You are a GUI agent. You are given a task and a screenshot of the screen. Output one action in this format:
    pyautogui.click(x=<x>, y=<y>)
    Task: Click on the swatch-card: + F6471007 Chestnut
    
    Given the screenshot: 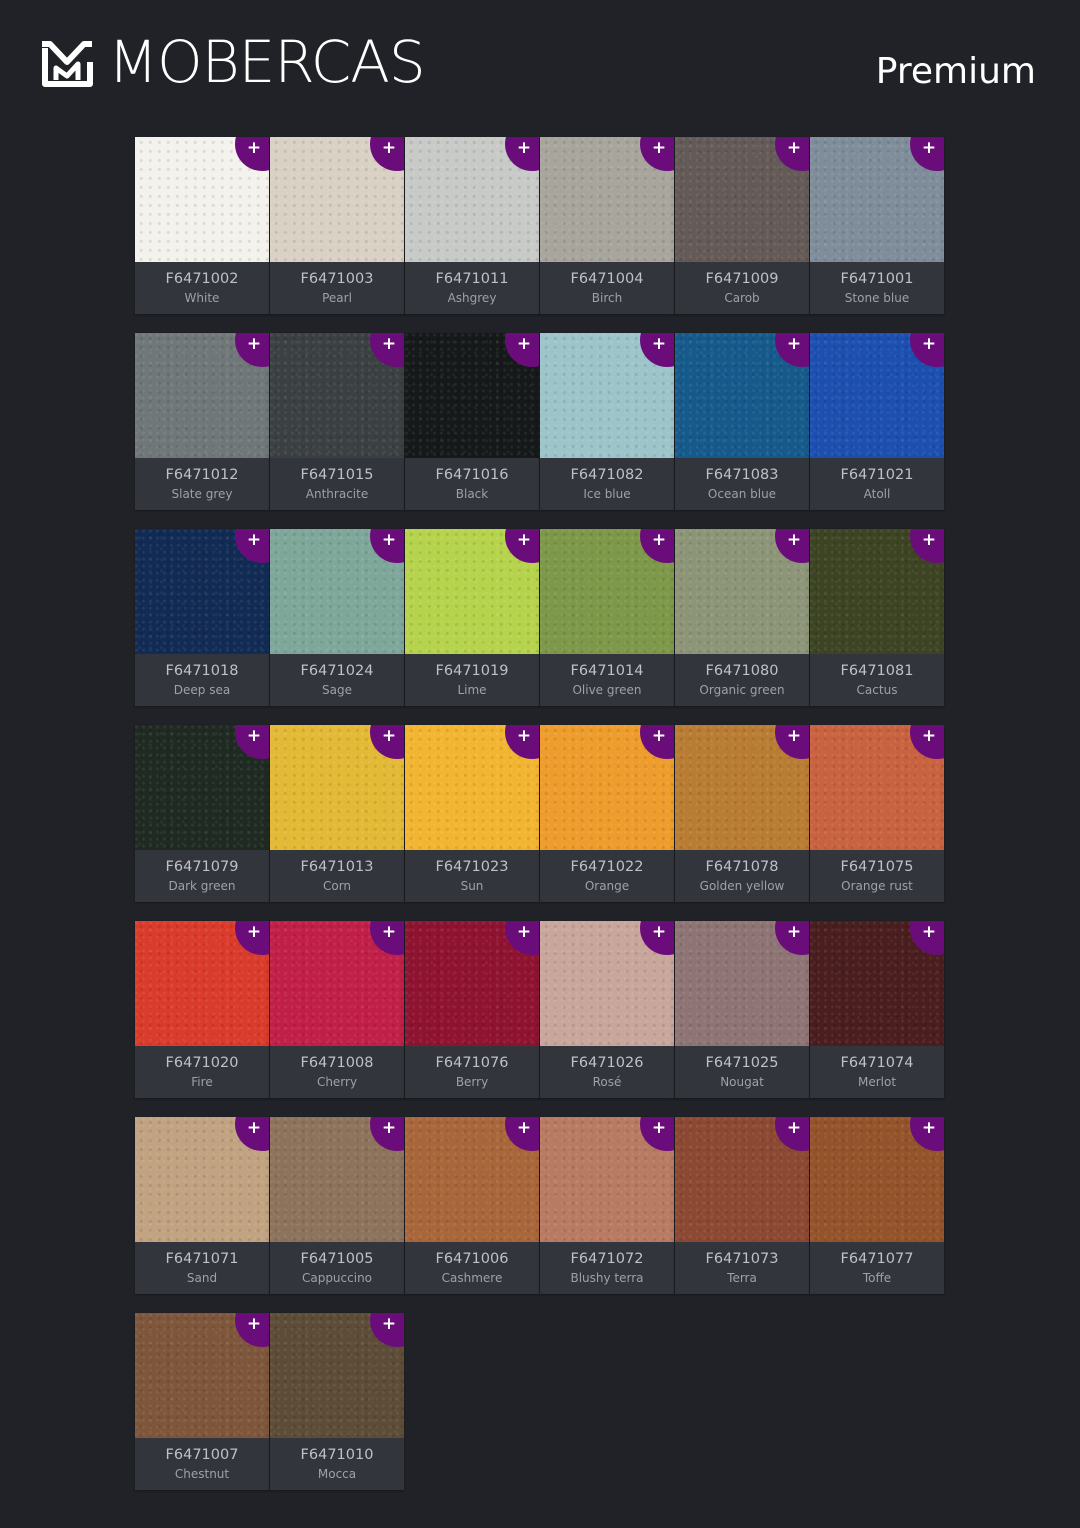 What is the action you would take?
    pyautogui.click(x=202, y=1401)
    